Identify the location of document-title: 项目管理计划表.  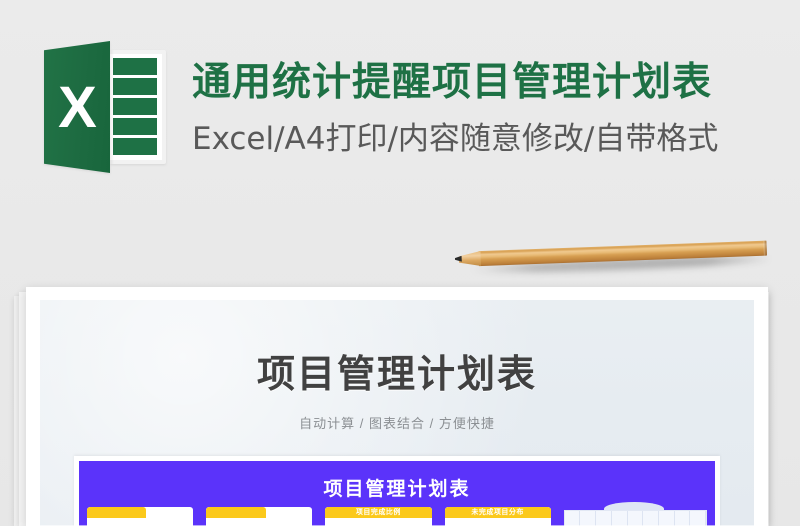
(396, 375).